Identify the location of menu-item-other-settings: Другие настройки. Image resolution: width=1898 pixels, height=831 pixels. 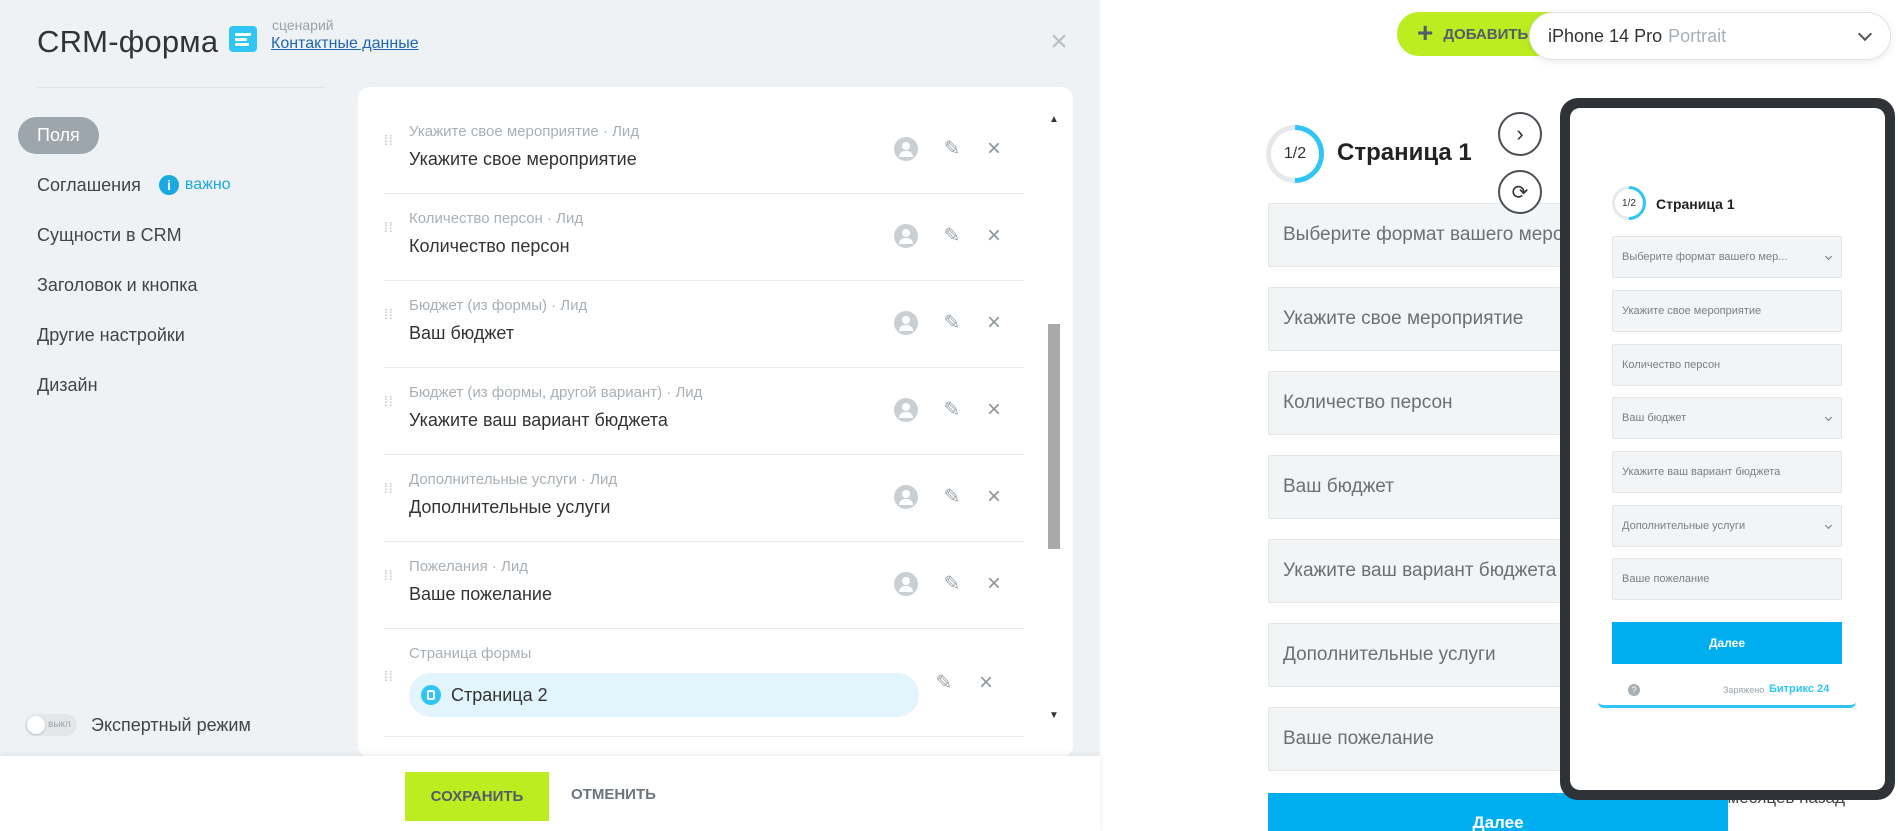
(173, 335).